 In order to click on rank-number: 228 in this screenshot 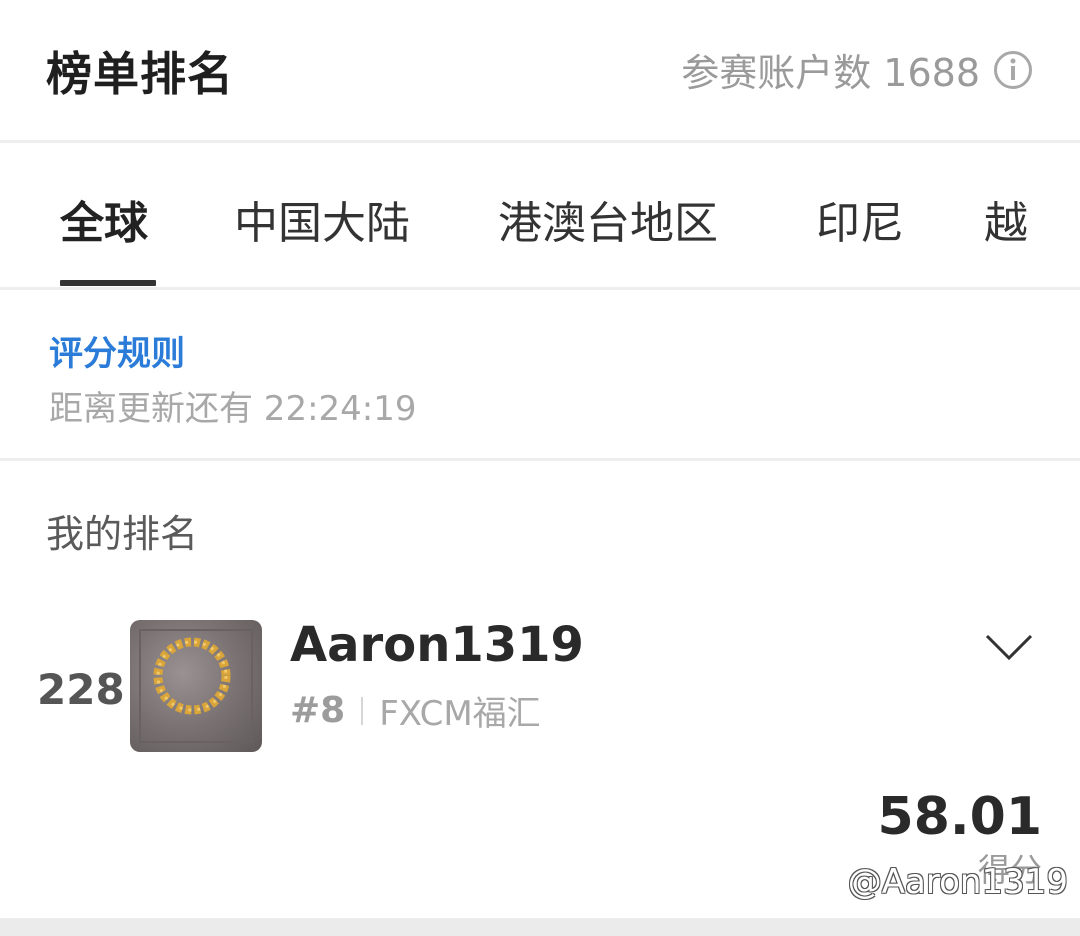, I will do `click(81, 689)`.